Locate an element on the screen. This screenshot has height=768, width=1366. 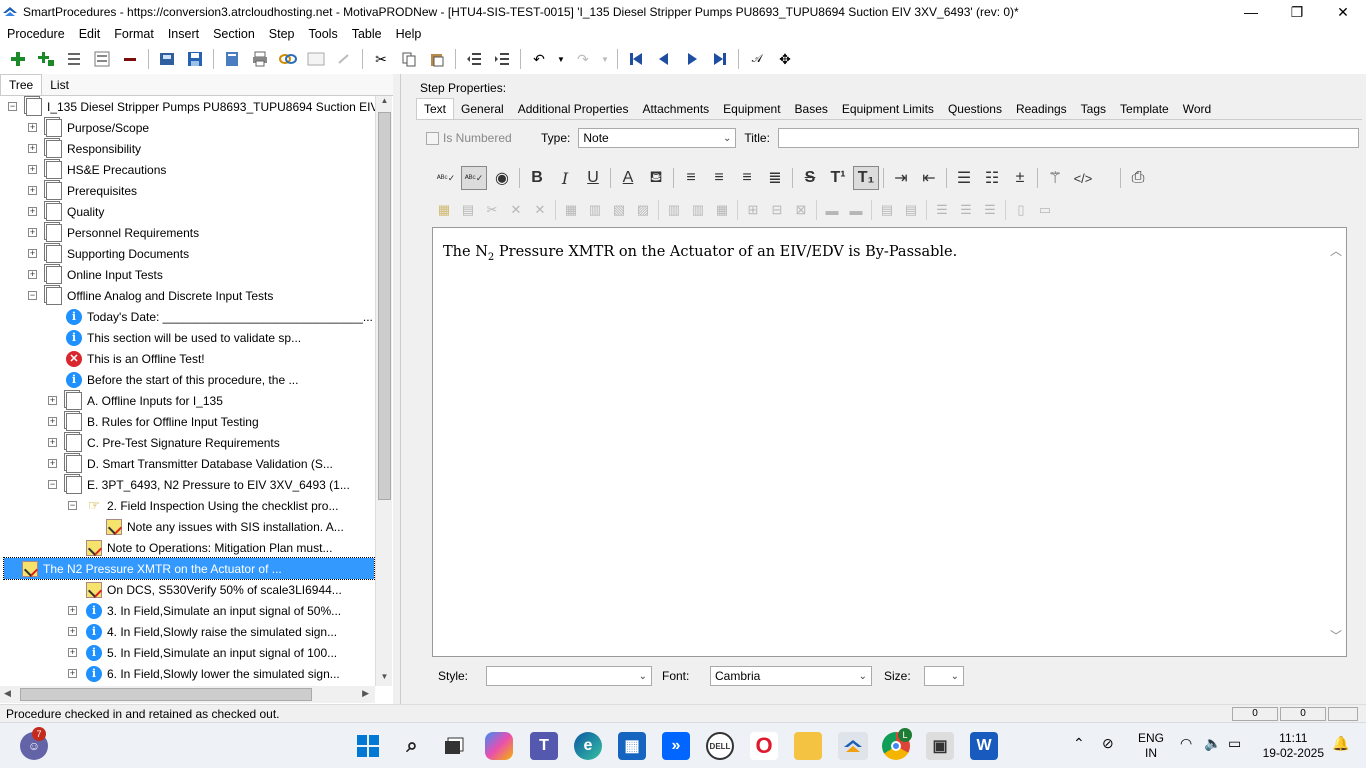
wifi-icon: ◠ is located at coordinates (1186, 743).